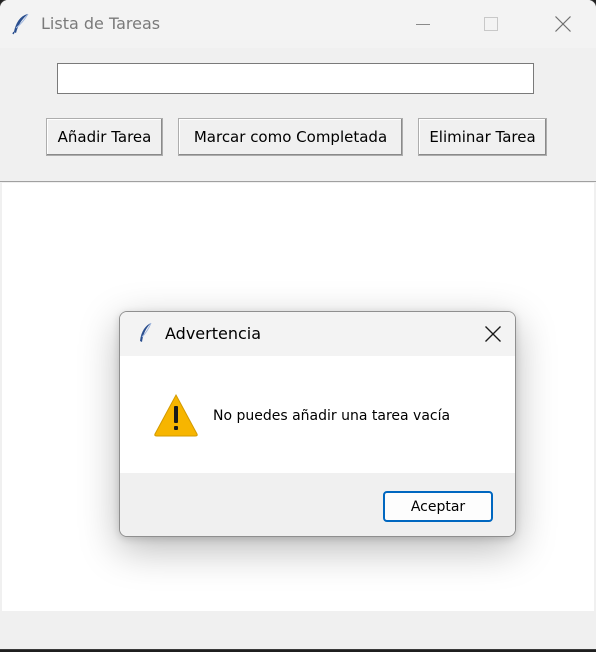  I want to click on dialog-title-bar: Advertencia, so click(317, 334).